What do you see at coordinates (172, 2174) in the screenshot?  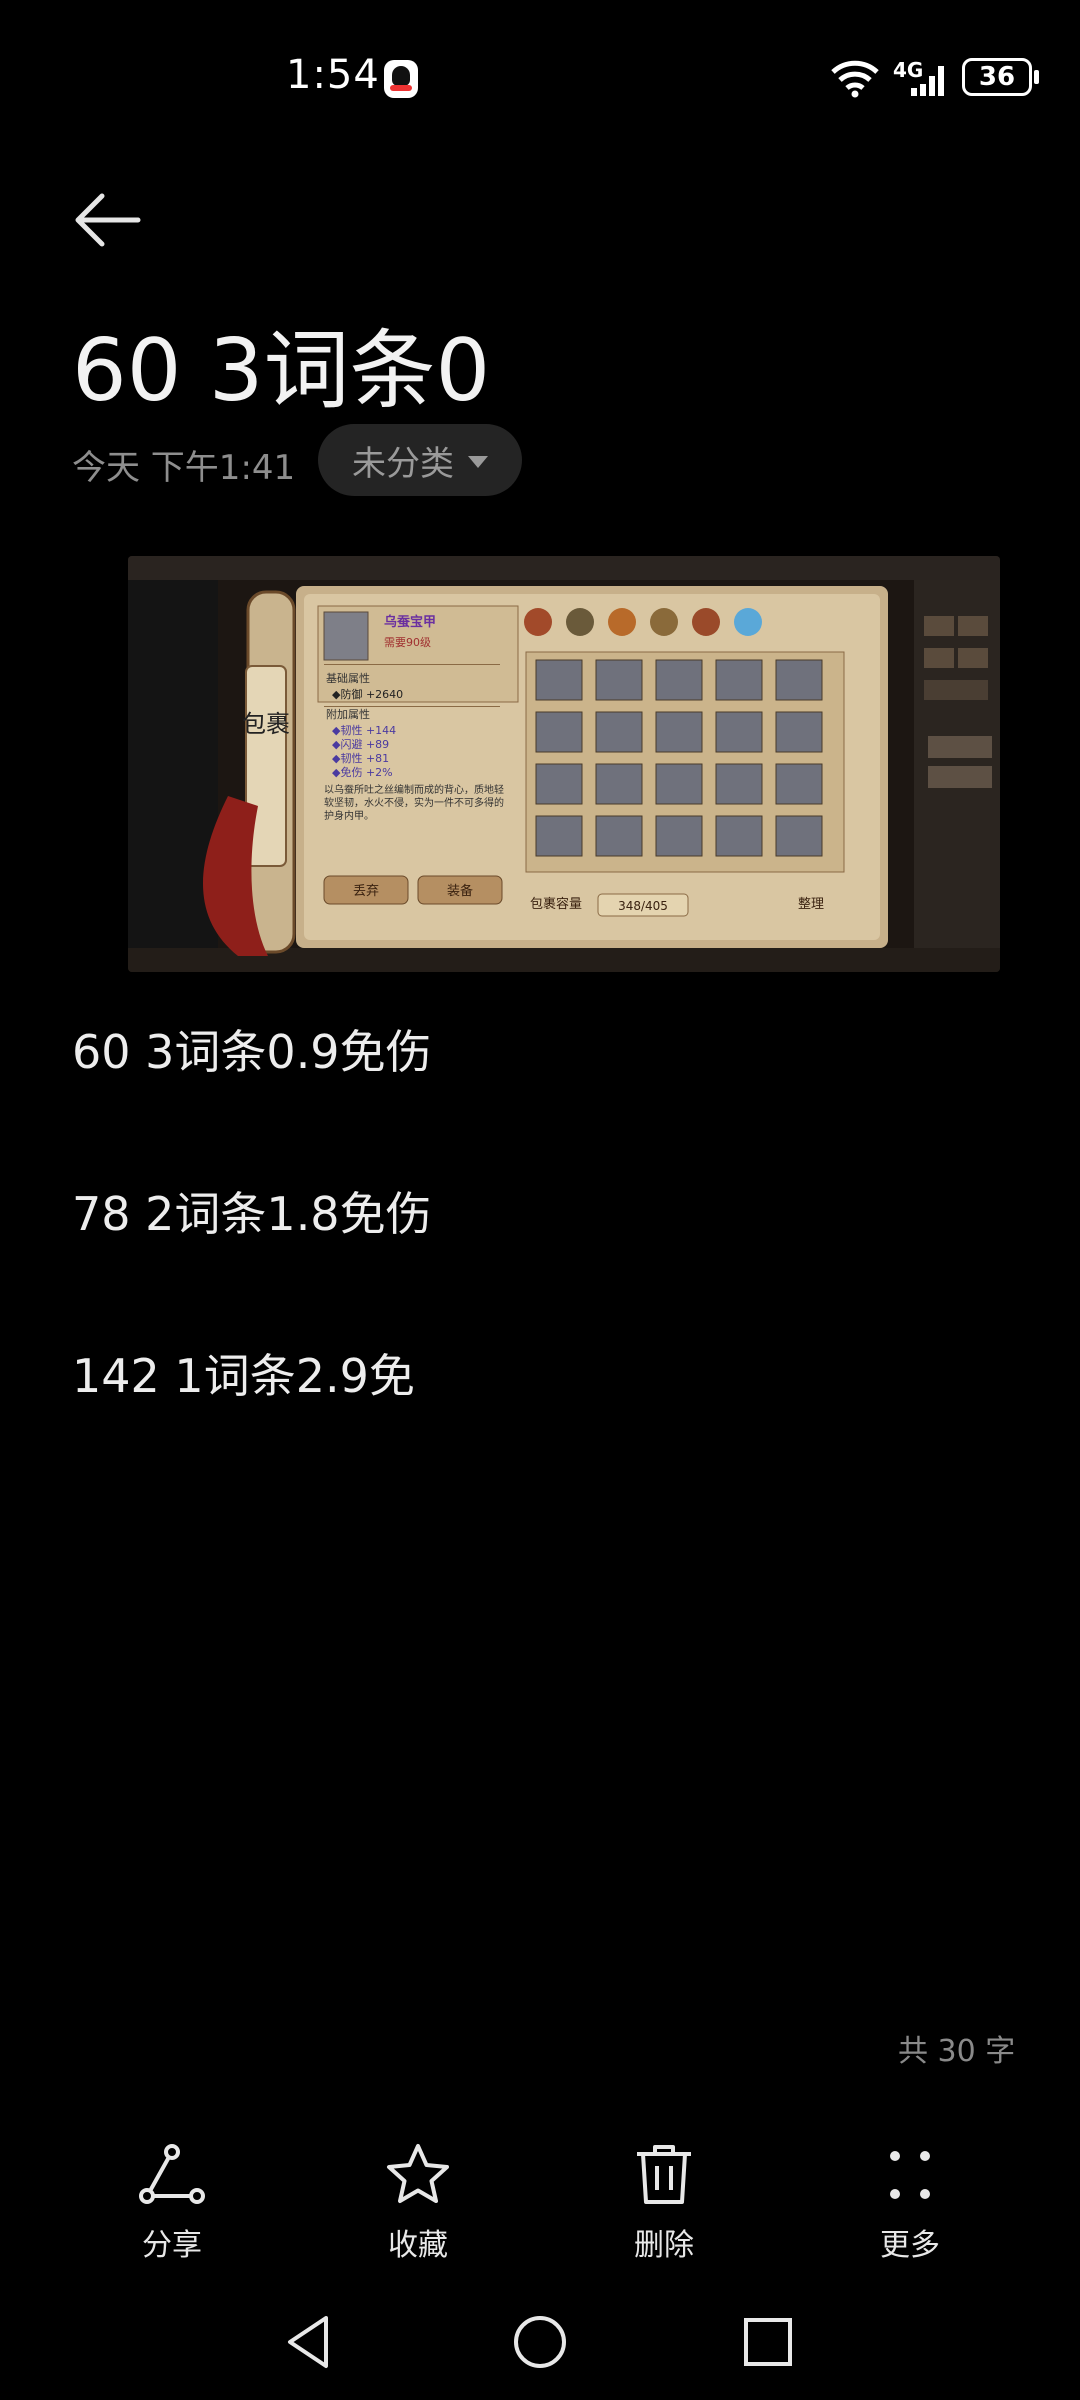 I see `share-icon` at bounding box center [172, 2174].